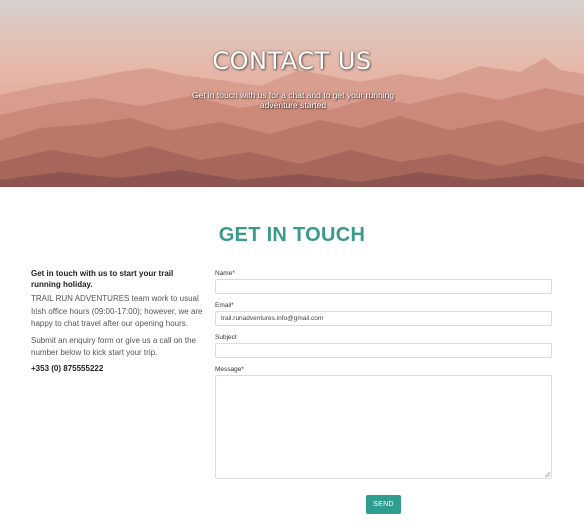 The image size is (584, 526). Describe the element at coordinates (292, 235) in the screenshot. I see `section-title: GET IN TOUCH` at that location.